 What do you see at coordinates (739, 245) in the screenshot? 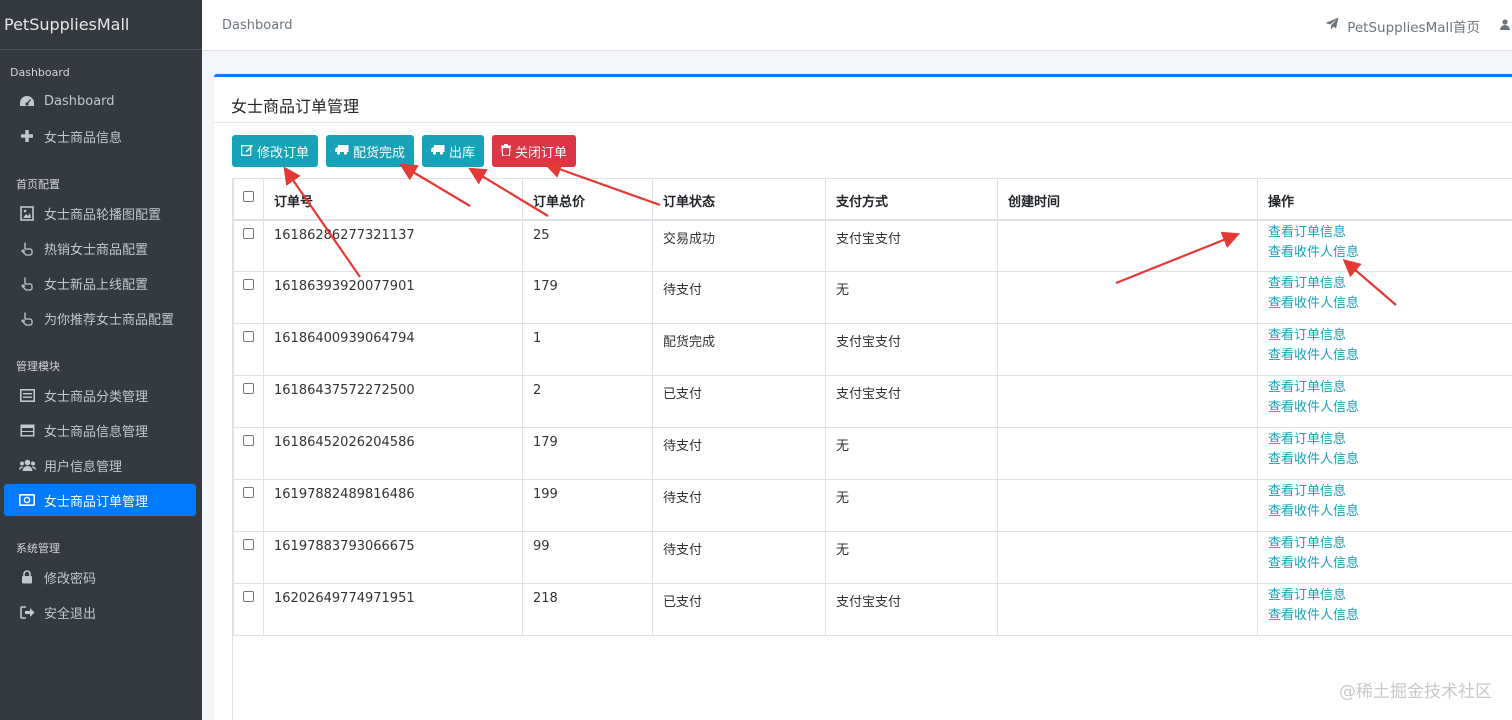
I see `status-cell: 交易成功` at bounding box center [739, 245].